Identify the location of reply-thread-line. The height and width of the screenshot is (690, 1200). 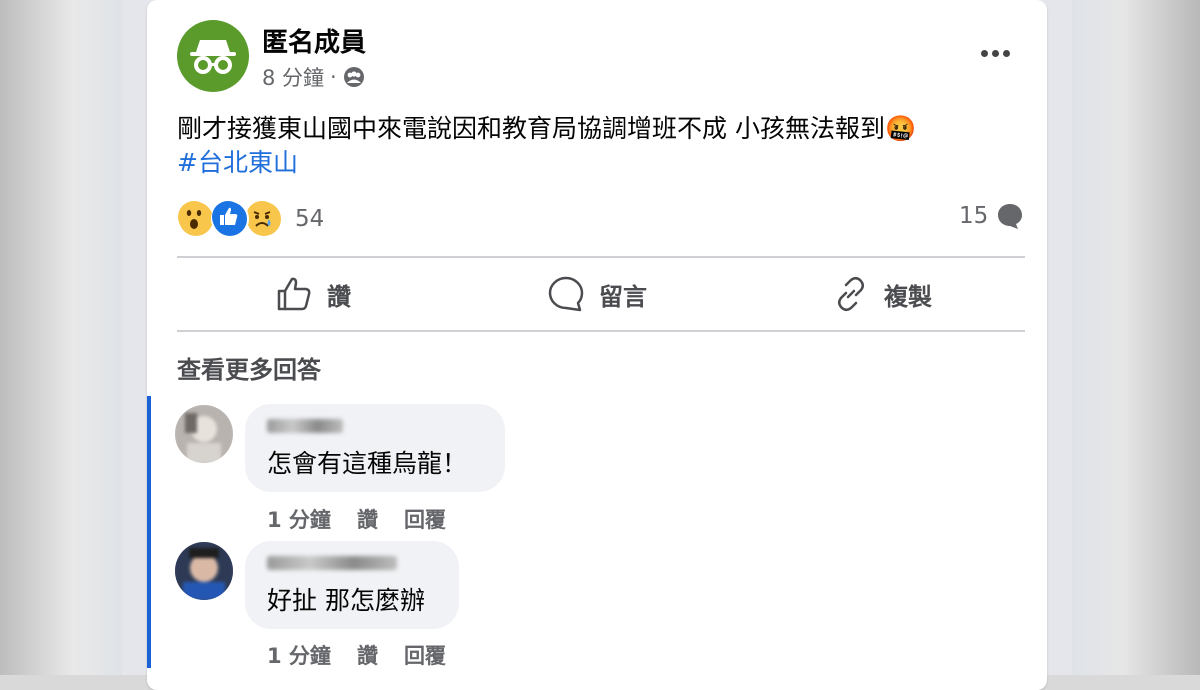
(149, 532).